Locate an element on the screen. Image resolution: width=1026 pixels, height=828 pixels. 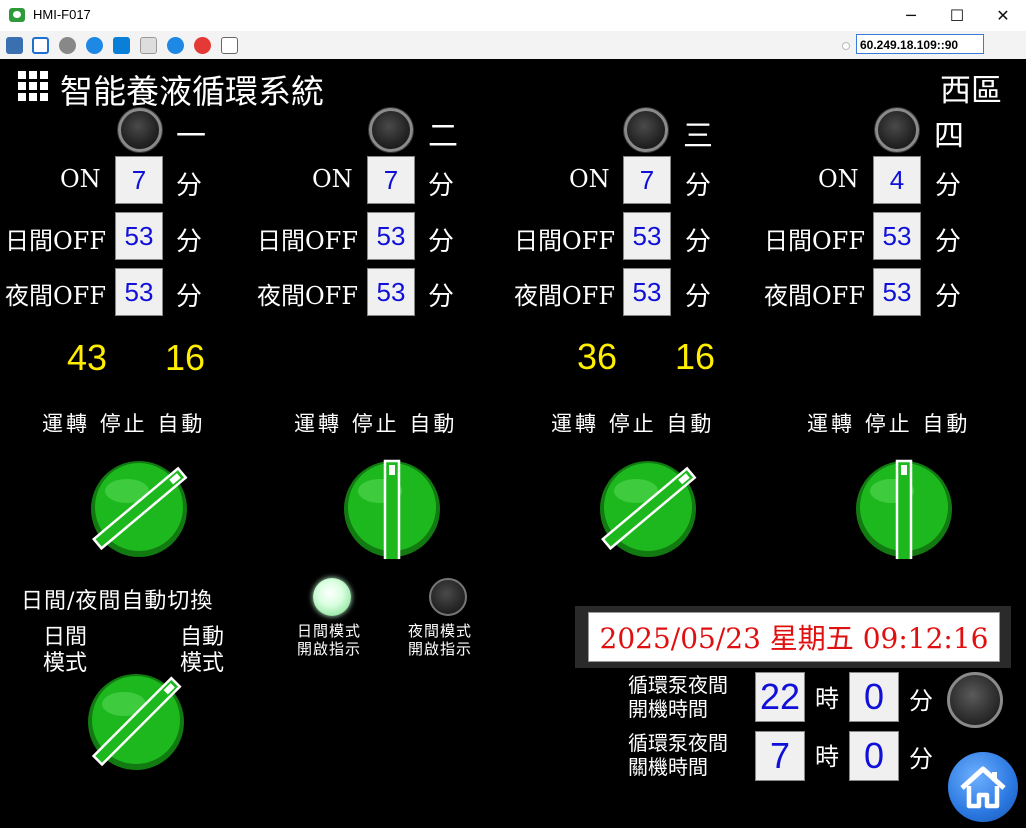
pump-on-hour-input: 22 is located at coordinates (780, 697).